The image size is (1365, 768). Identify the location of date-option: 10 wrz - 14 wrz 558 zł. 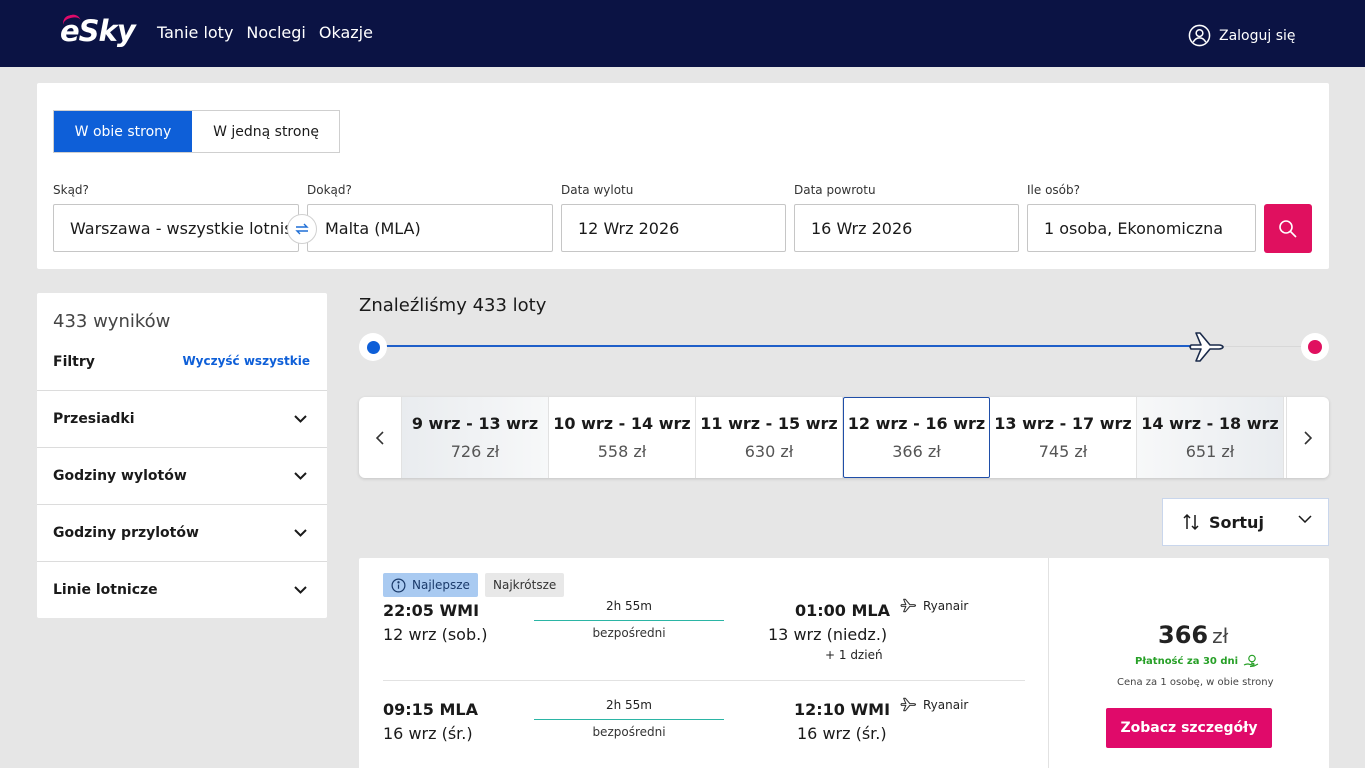
(622, 437).